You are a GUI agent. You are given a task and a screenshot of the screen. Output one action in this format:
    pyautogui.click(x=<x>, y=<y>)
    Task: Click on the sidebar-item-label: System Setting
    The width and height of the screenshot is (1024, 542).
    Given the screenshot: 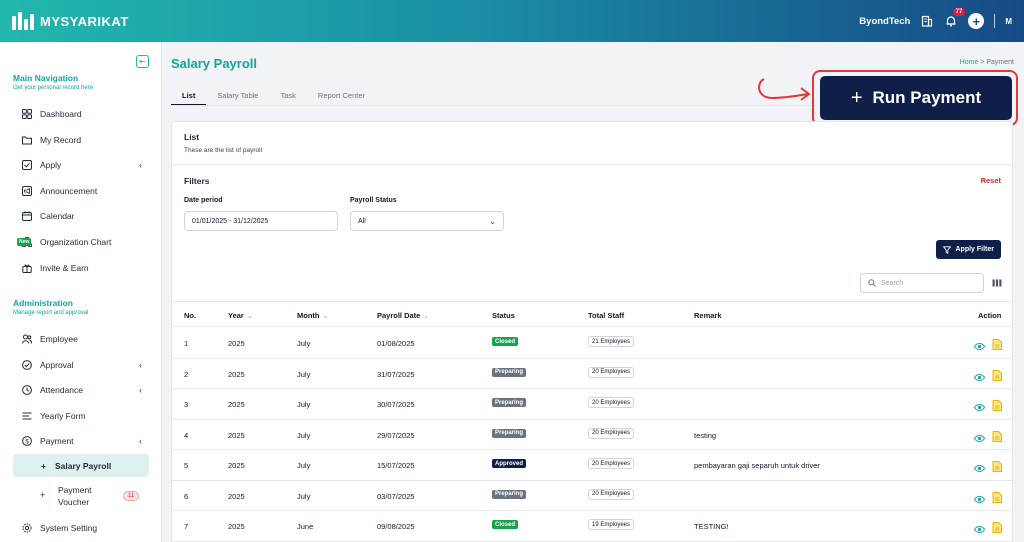 What is the action you would take?
    pyautogui.click(x=69, y=528)
    